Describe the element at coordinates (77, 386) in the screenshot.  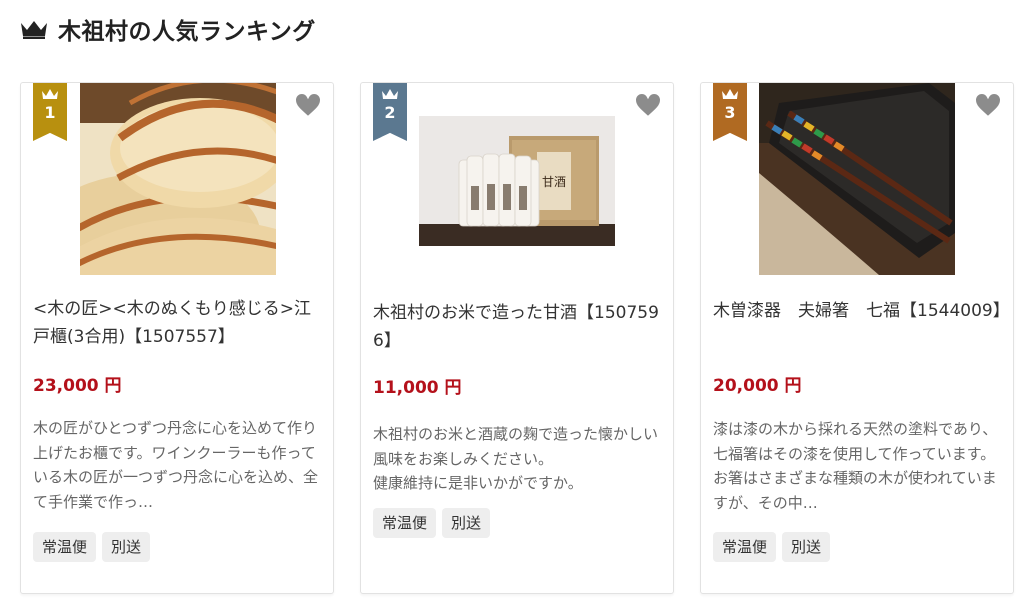
I see `product-price: 23,000 円` at that location.